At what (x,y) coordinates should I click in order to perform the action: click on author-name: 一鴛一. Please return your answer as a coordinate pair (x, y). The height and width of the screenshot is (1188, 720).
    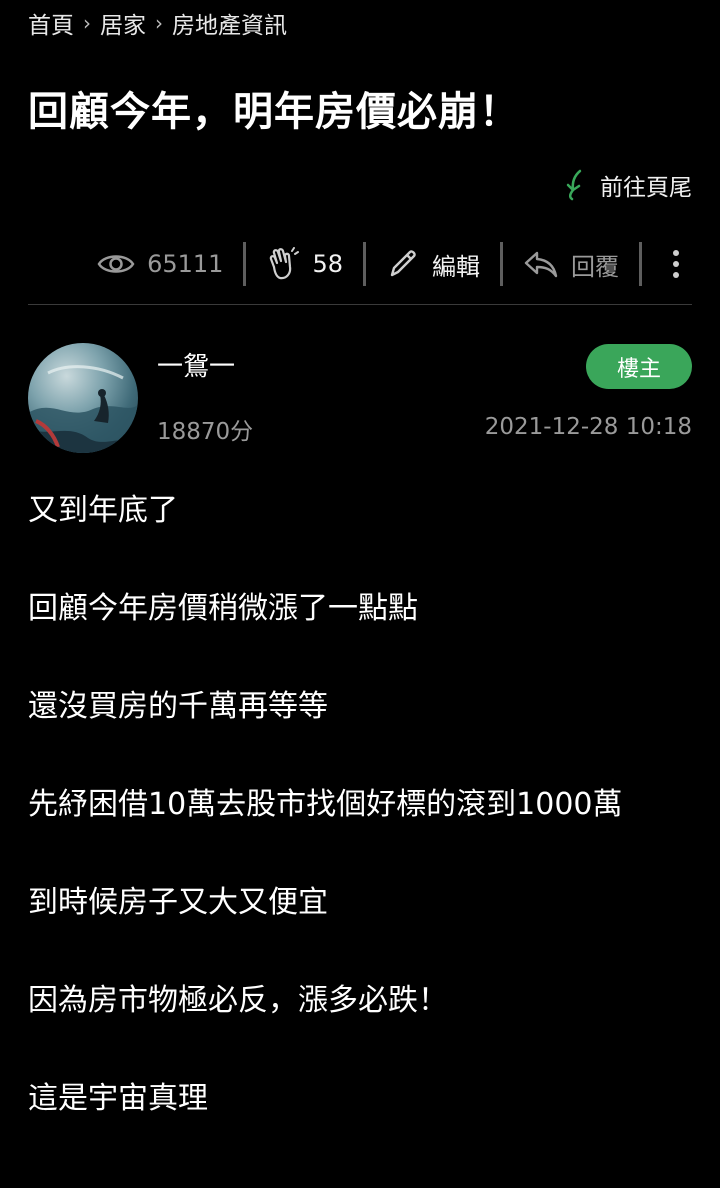
    Looking at the image, I should click on (196, 364).